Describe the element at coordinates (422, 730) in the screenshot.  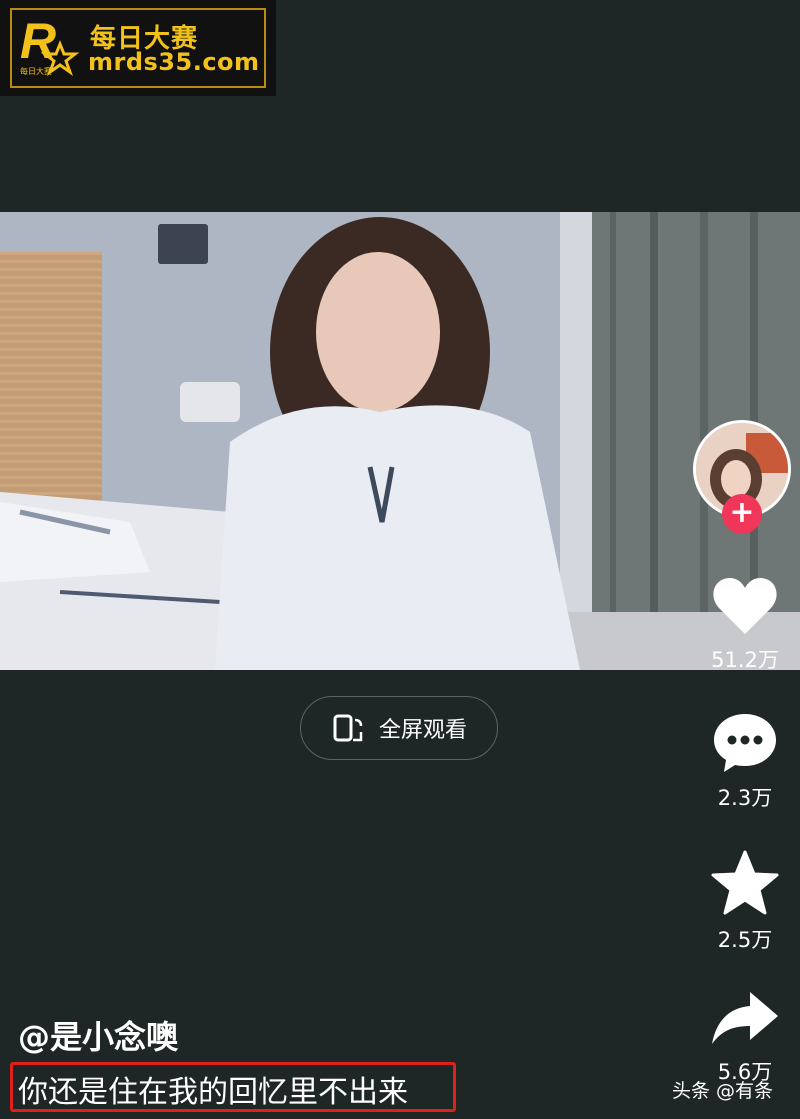
I see `fullscreen-label: 全屏观看` at that location.